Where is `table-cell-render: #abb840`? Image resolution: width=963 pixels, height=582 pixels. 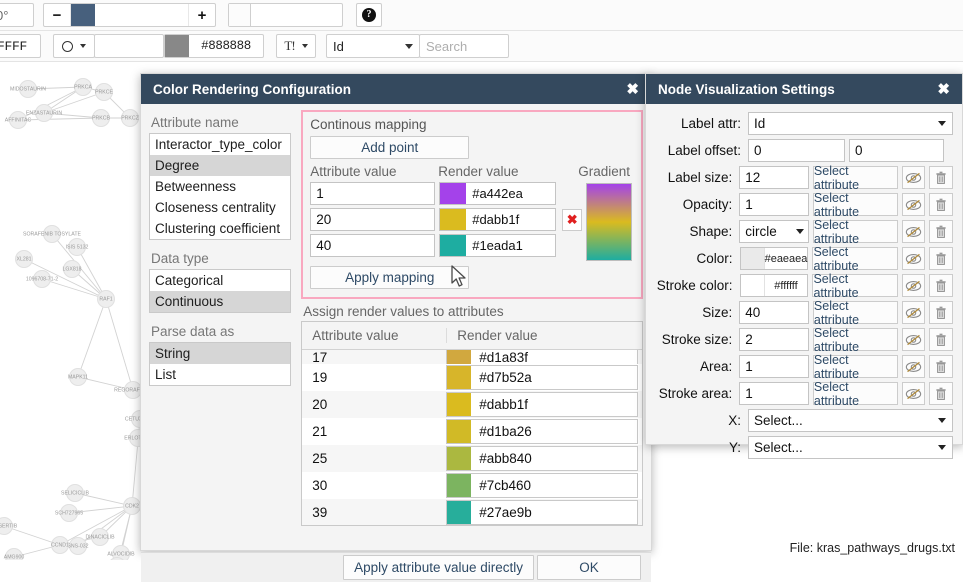 table-cell-render: #abb840 is located at coordinates (542, 458).